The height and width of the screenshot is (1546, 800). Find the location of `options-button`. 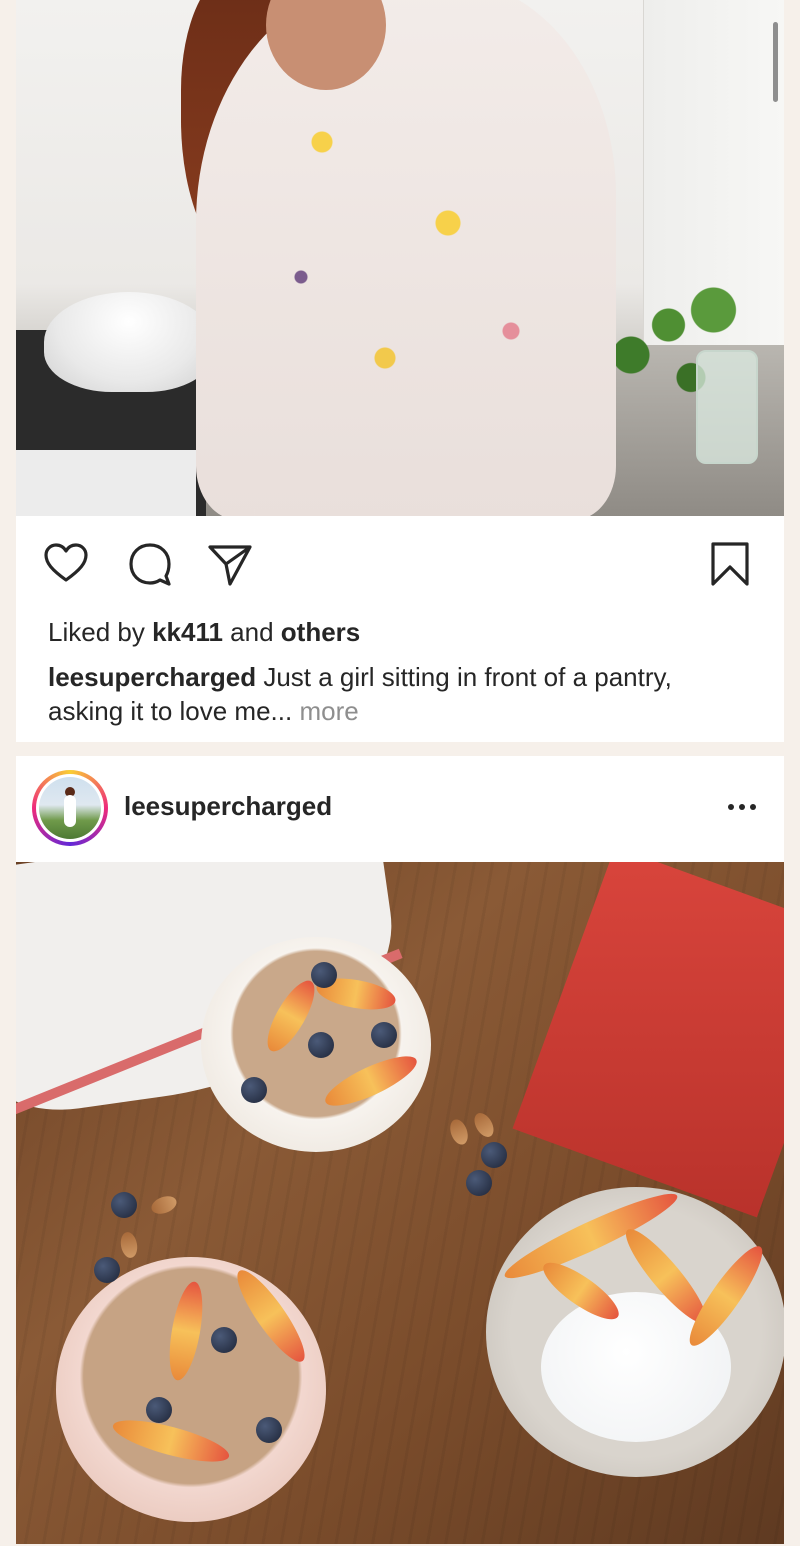

options-button is located at coordinates (742, 807).